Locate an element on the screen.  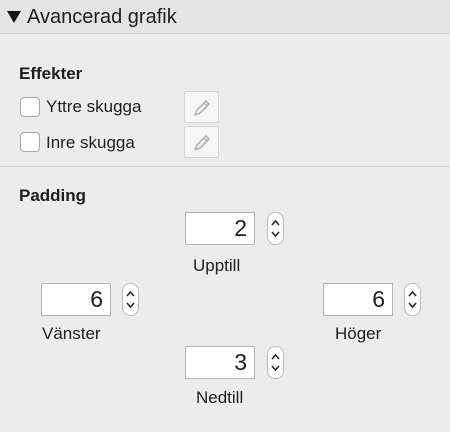
padding-right-stepper is located at coordinates (412, 299).